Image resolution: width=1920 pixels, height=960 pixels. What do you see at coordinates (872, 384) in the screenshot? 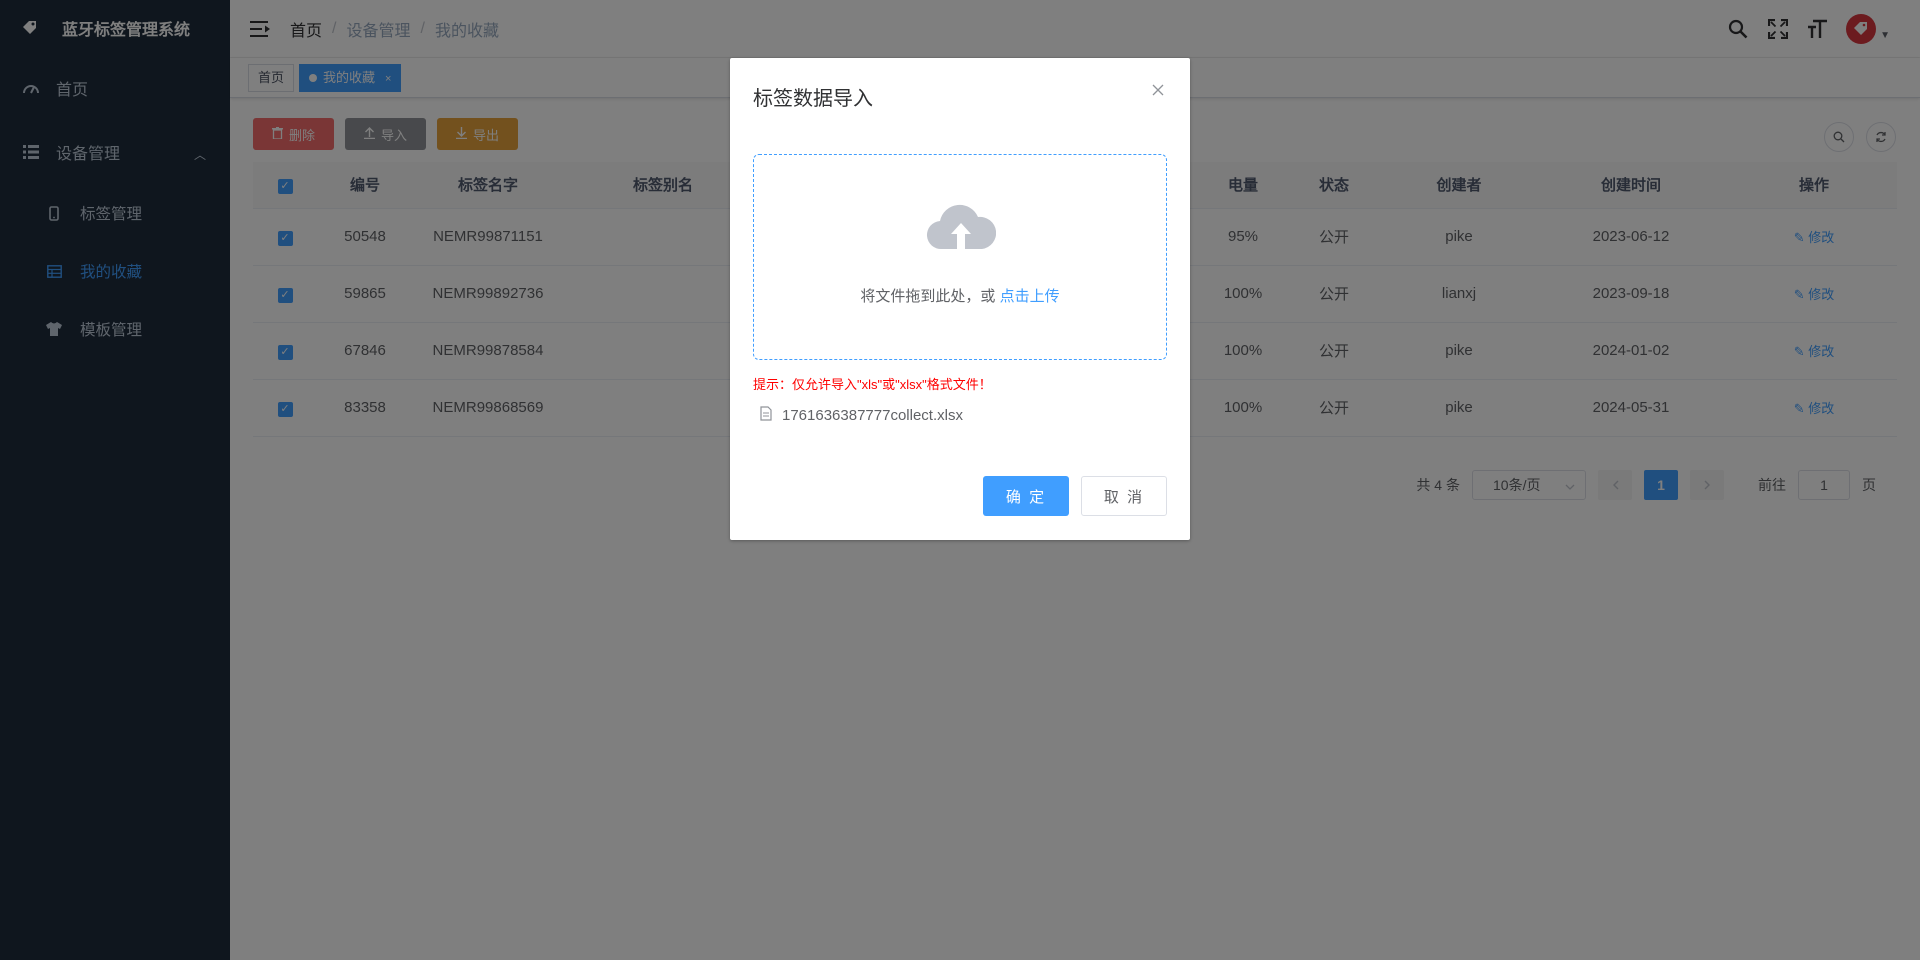
I see `format-tip: 提示：仅允许导入"xls"或"xlsx"格式文件！` at bounding box center [872, 384].